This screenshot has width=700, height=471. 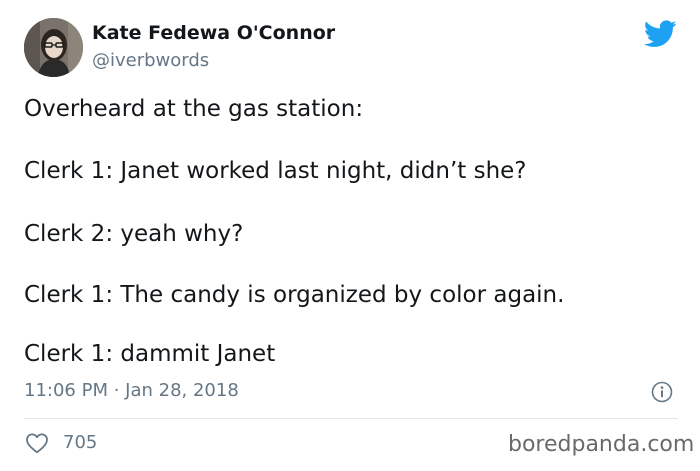 What do you see at coordinates (662, 392) in the screenshot?
I see `info-icon` at bounding box center [662, 392].